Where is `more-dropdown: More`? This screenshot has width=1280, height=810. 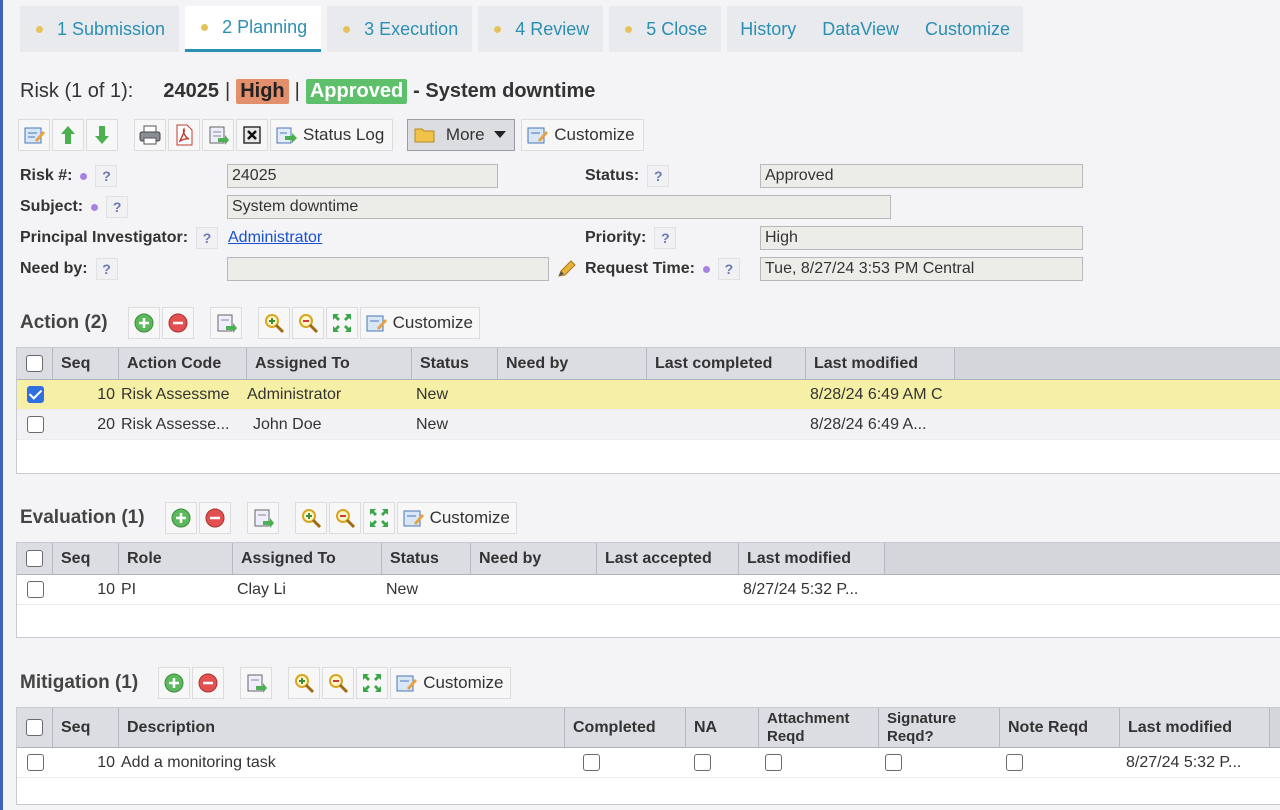
more-dropdown: More is located at coordinates (461, 135).